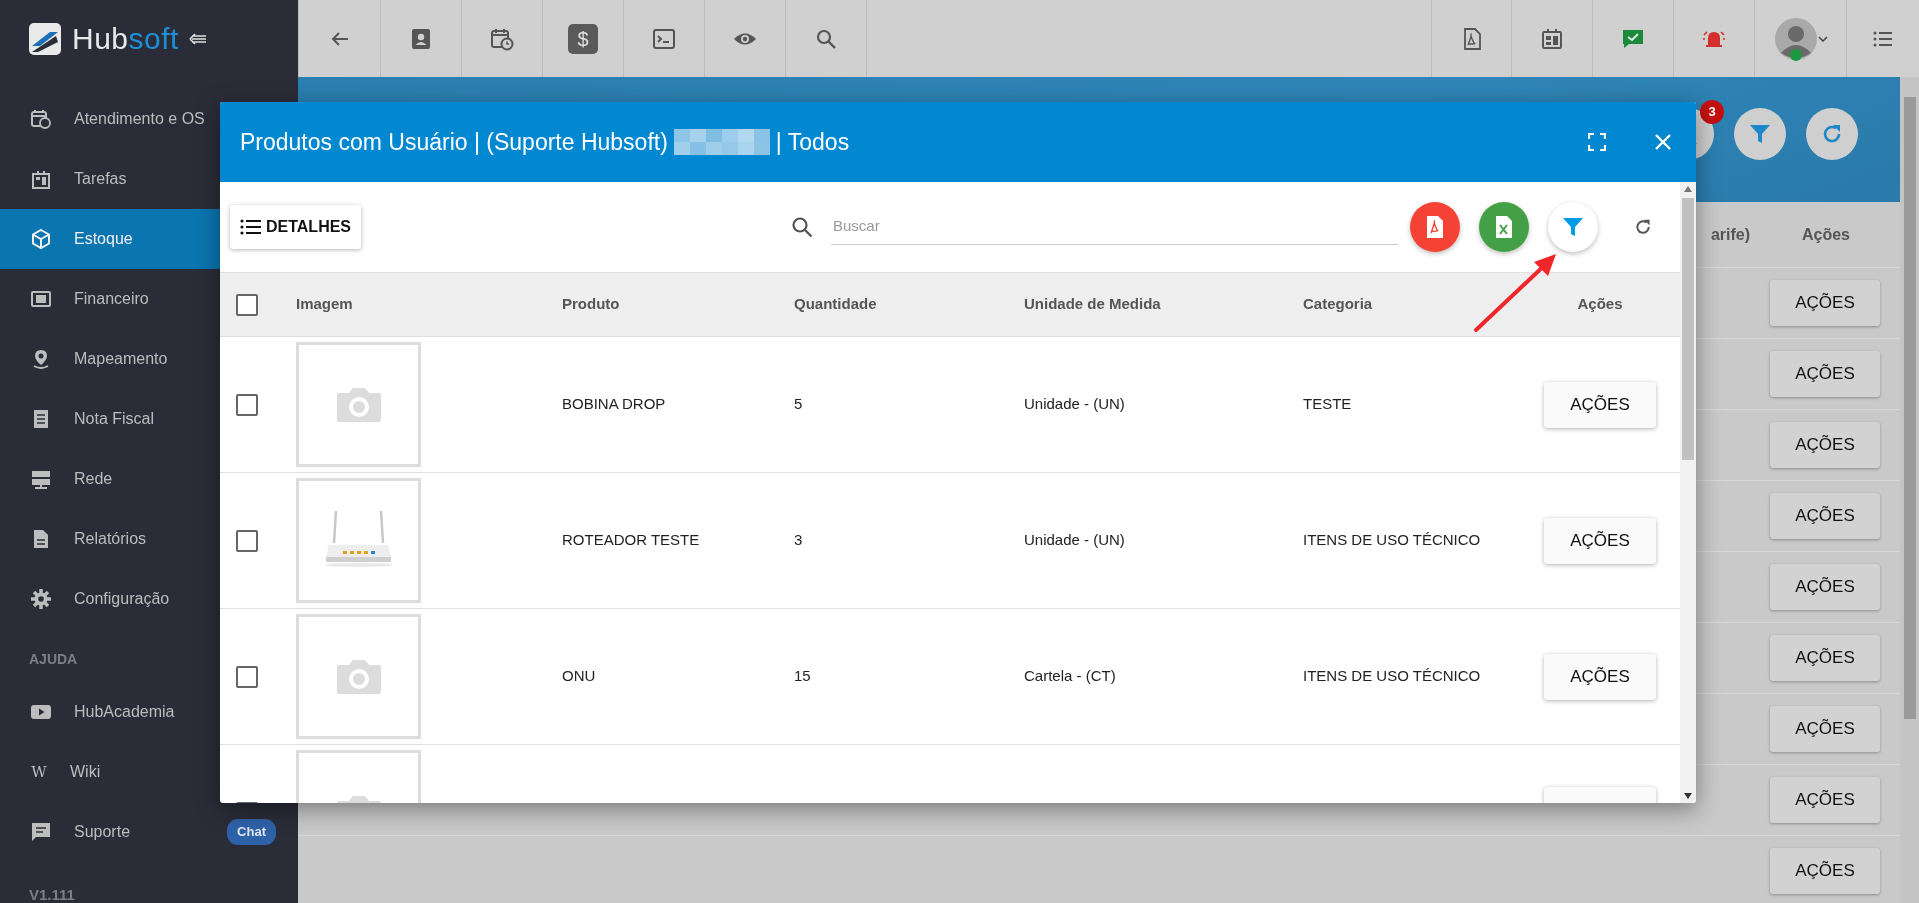 The height and width of the screenshot is (903, 1919). I want to click on chat-icon, so click(41, 832).